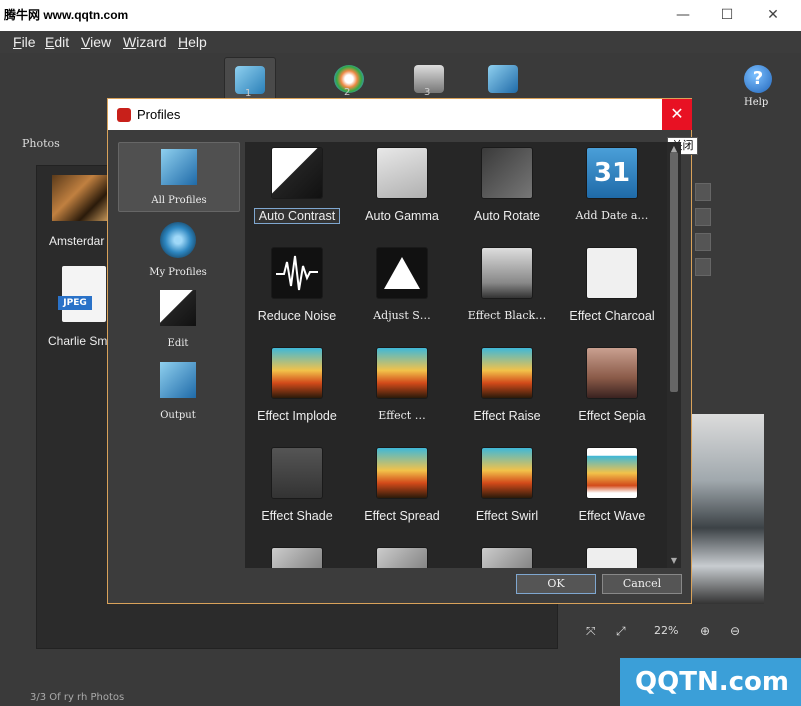  I want to click on profile-effect-wave: Effect Wave, so click(612, 492).